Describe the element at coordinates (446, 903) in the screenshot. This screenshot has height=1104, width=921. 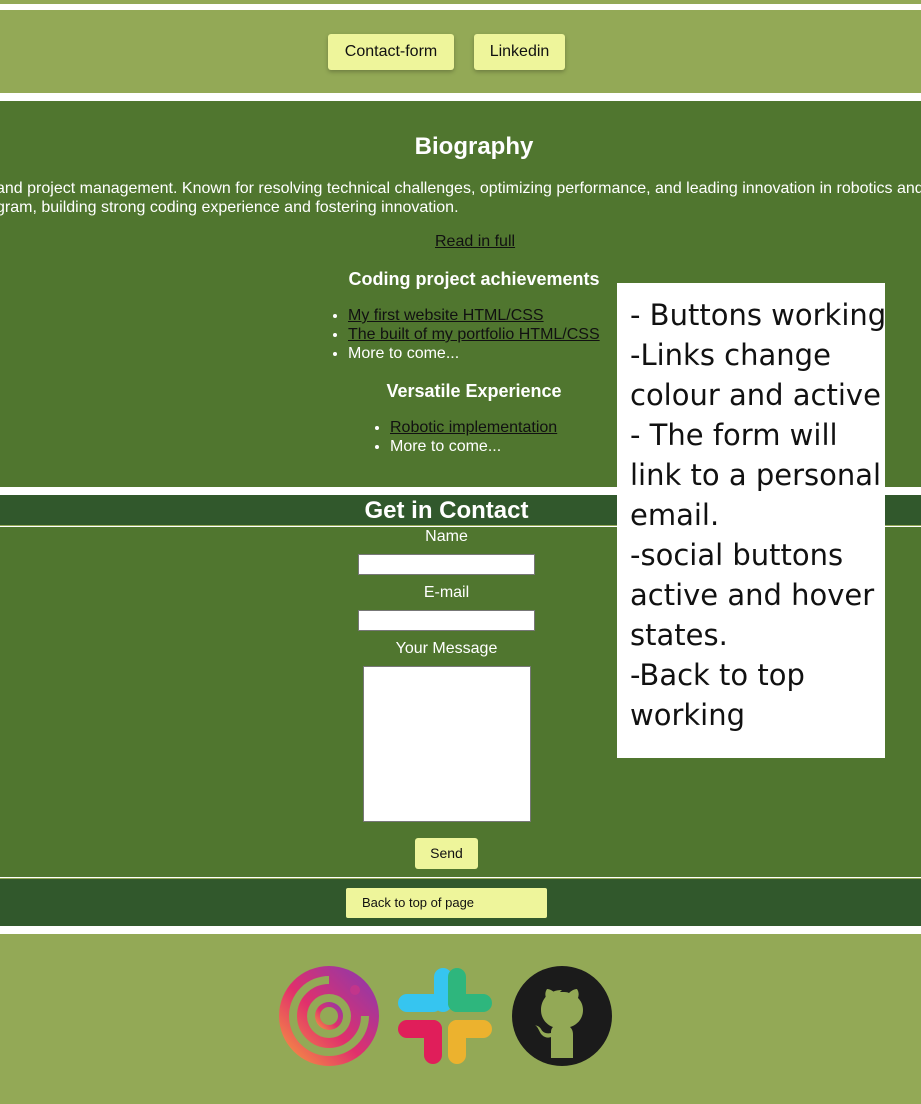
I see `back-to-top-button: Back to top of page` at that location.